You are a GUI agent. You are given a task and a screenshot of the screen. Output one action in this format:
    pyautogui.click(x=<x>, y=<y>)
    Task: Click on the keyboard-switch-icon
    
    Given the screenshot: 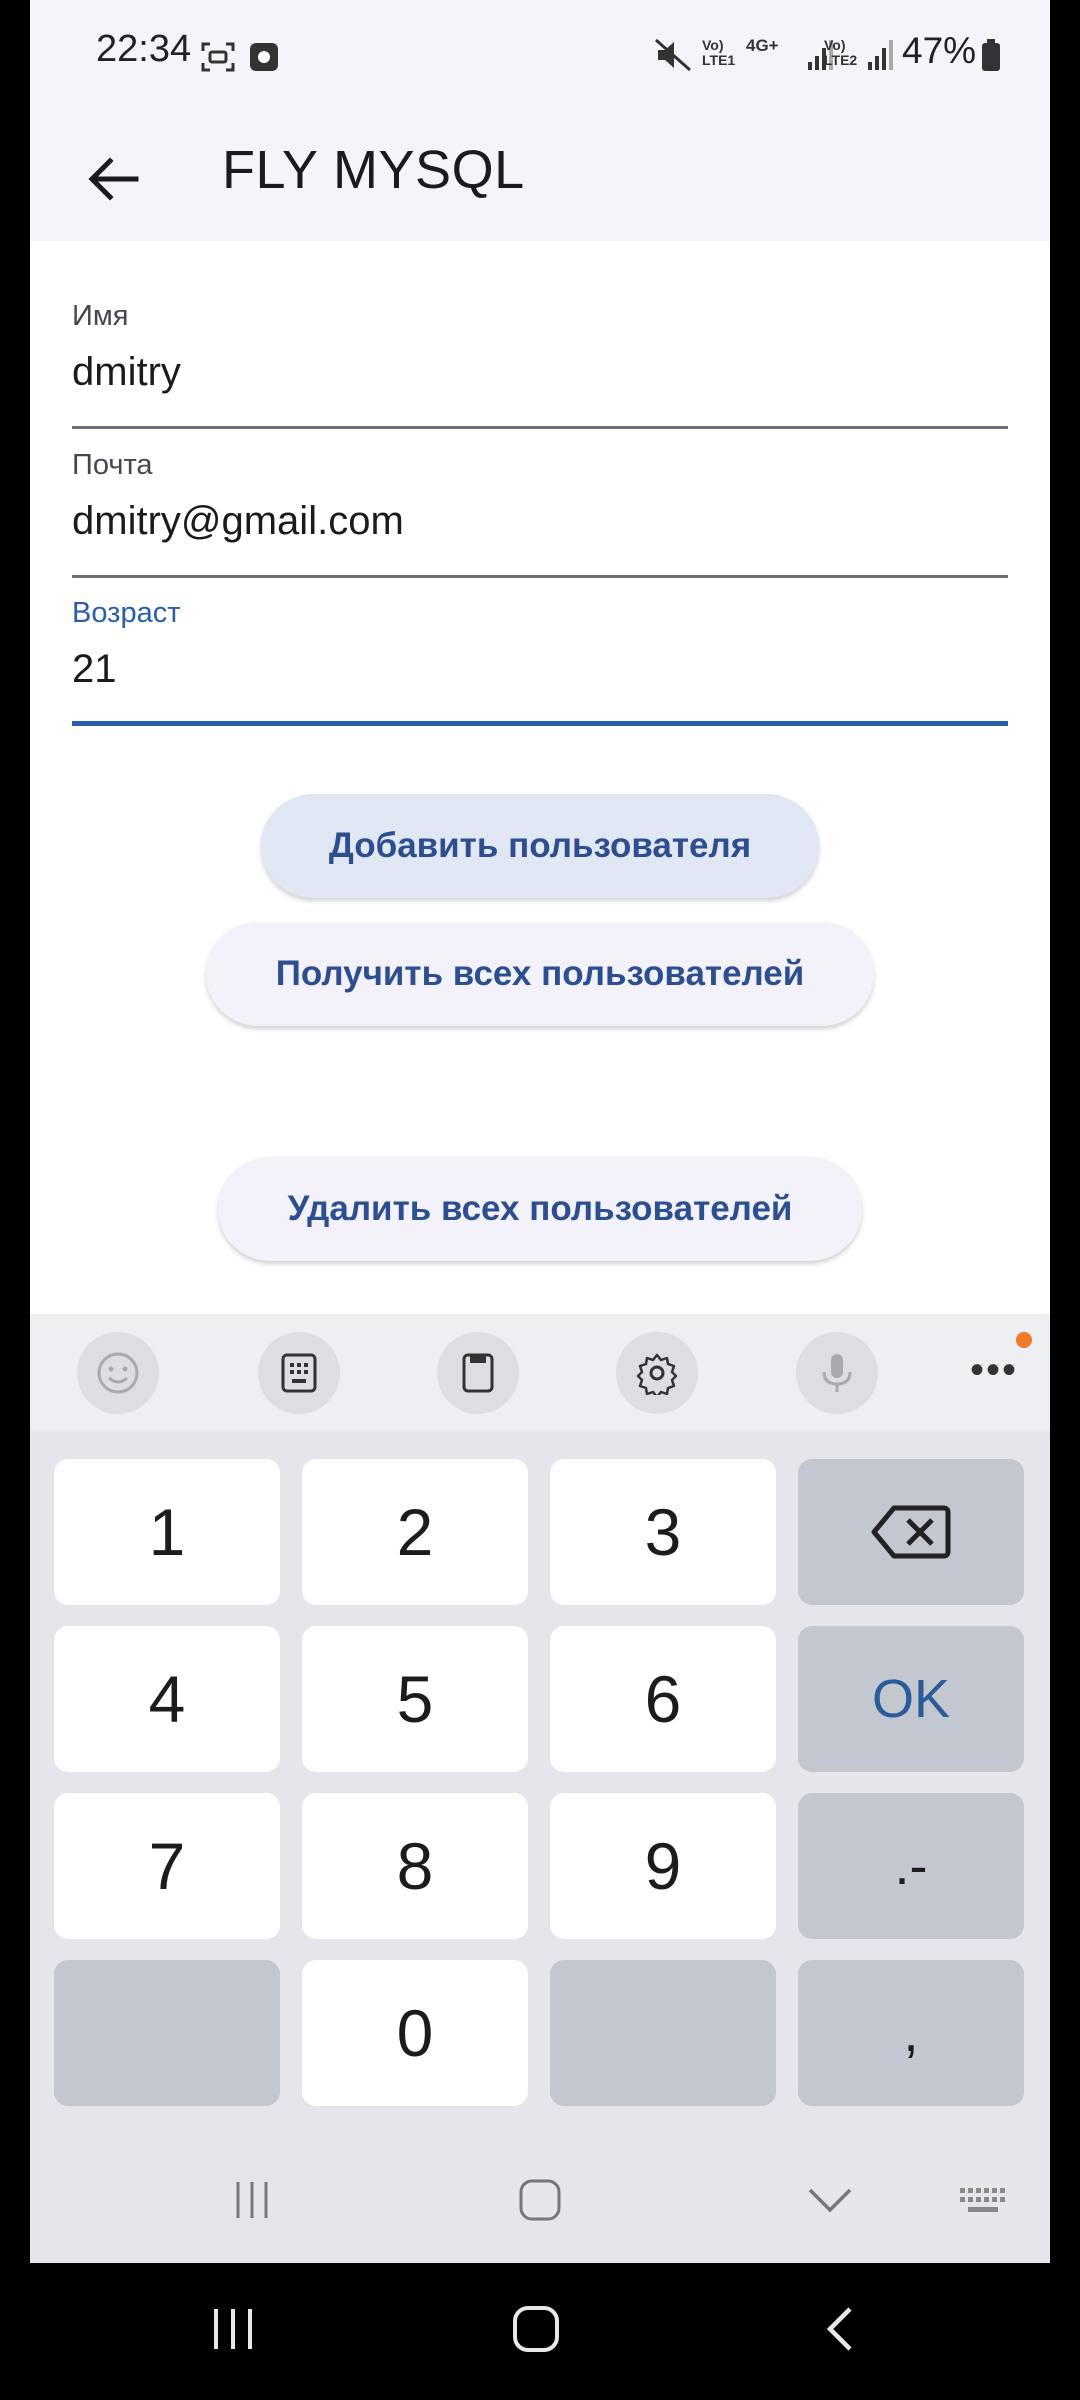 What is the action you would take?
    pyautogui.click(x=984, y=2201)
    